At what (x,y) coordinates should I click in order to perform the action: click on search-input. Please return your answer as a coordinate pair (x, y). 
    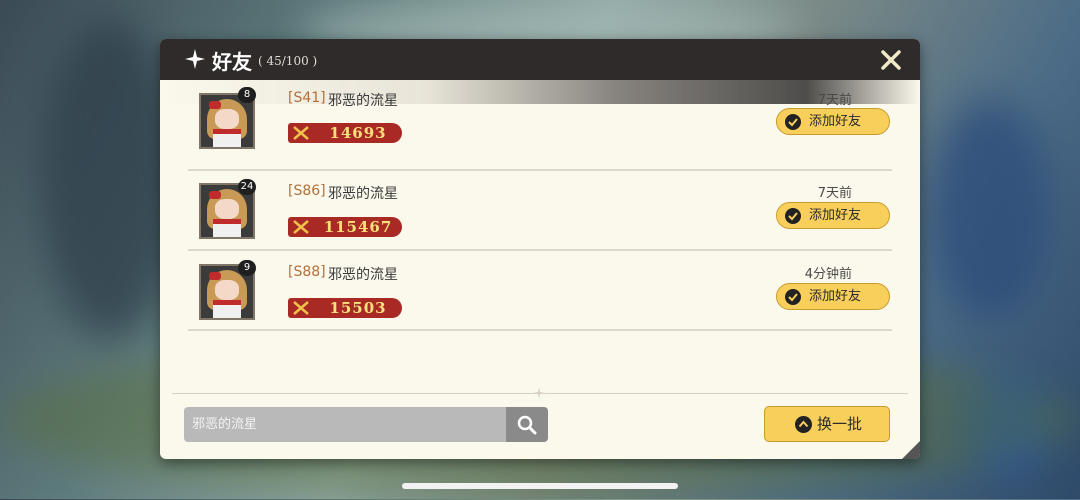
    Looking at the image, I should click on (345, 424).